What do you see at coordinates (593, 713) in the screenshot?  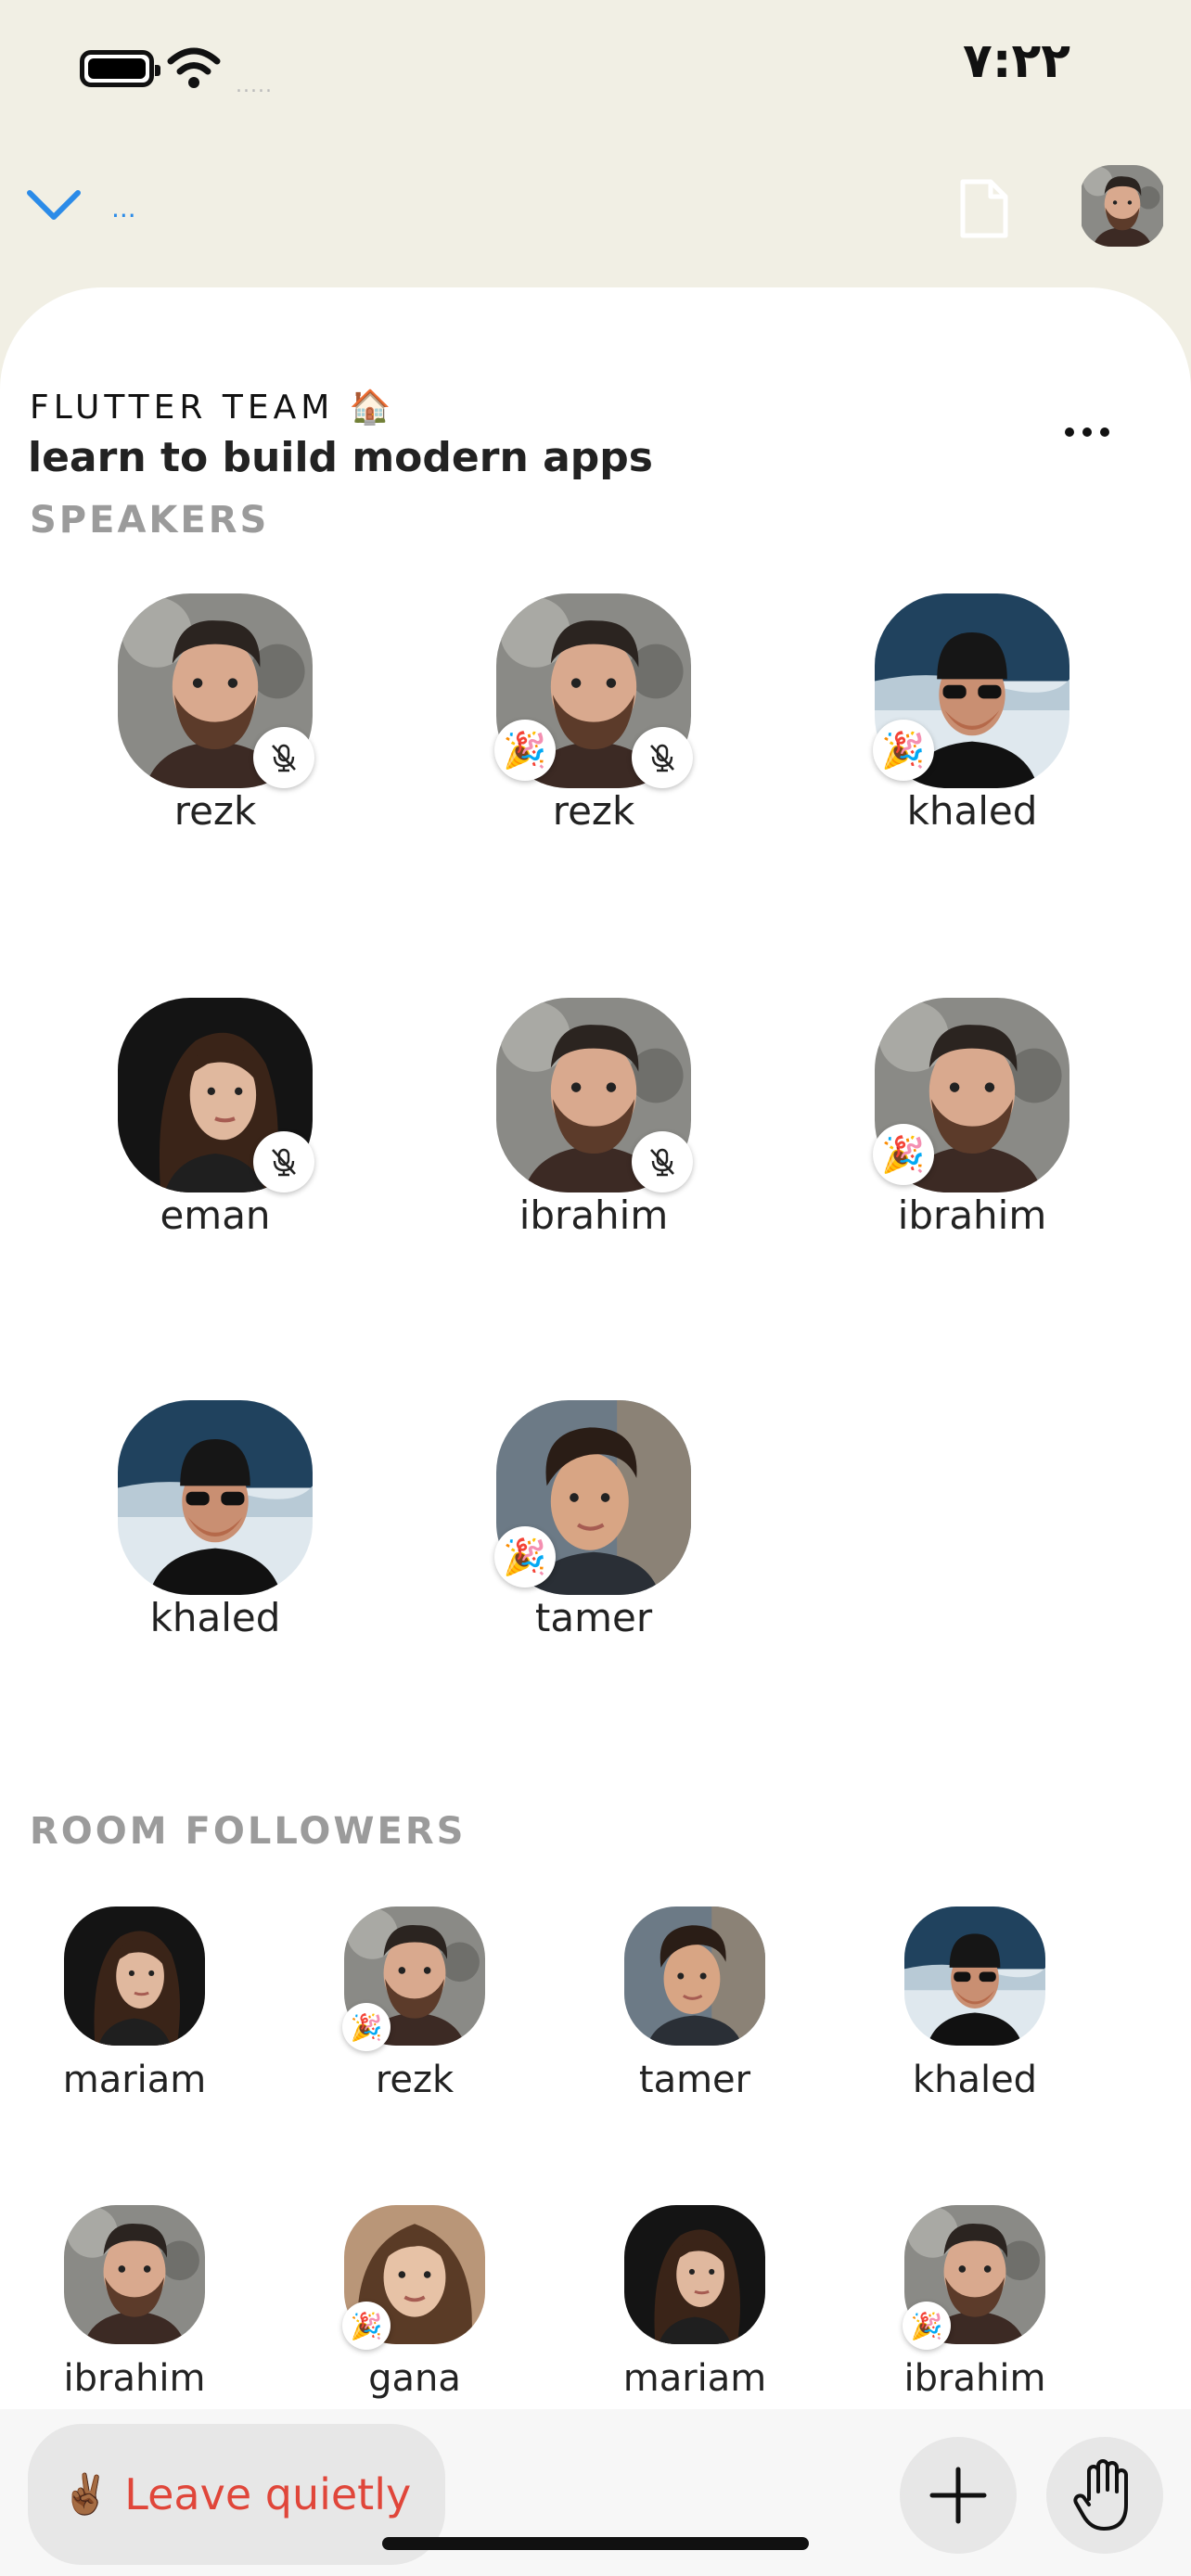 I see `speaker-card: rezk 🎉` at bounding box center [593, 713].